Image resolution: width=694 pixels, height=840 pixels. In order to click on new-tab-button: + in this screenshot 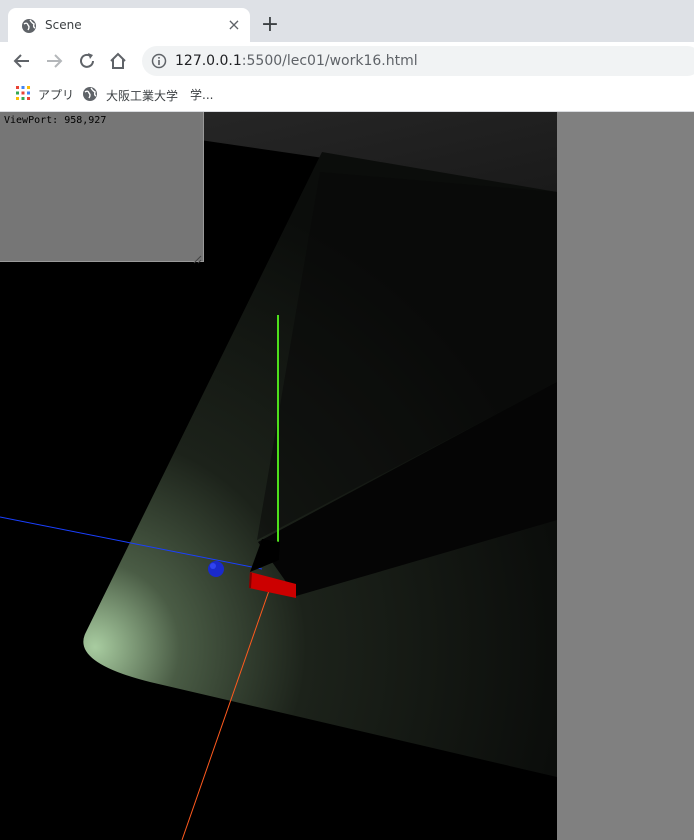, I will do `click(270, 25)`.